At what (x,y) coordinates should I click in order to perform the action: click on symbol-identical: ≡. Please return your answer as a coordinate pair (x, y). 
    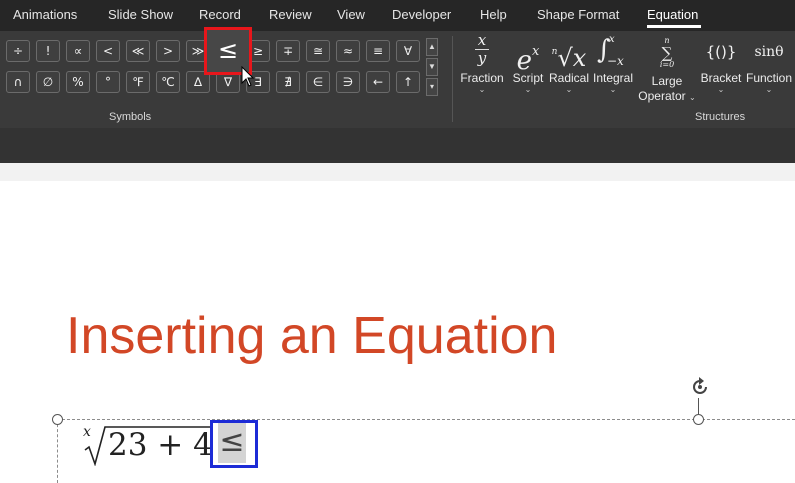
    Looking at the image, I should click on (378, 51).